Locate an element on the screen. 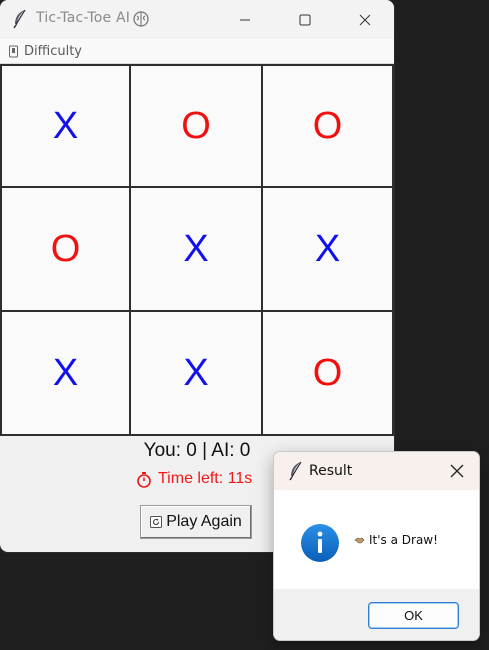 Image resolution: width=489 pixels, height=650 pixels. maximize-button is located at coordinates (305, 19).